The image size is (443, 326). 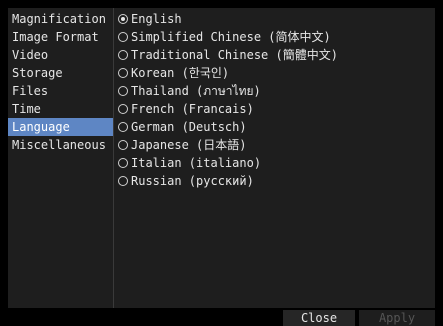 What do you see at coordinates (196, 163) in the screenshot?
I see `language-option-label: Italian (italiano)` at bounding box center [196, 163].